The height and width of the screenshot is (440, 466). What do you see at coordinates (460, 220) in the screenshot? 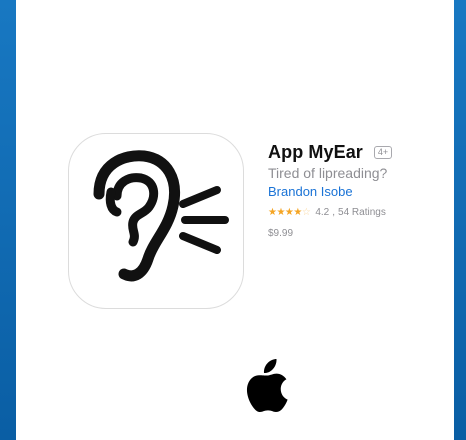
I see `right-frame-border` at bounding box center [460, 220].